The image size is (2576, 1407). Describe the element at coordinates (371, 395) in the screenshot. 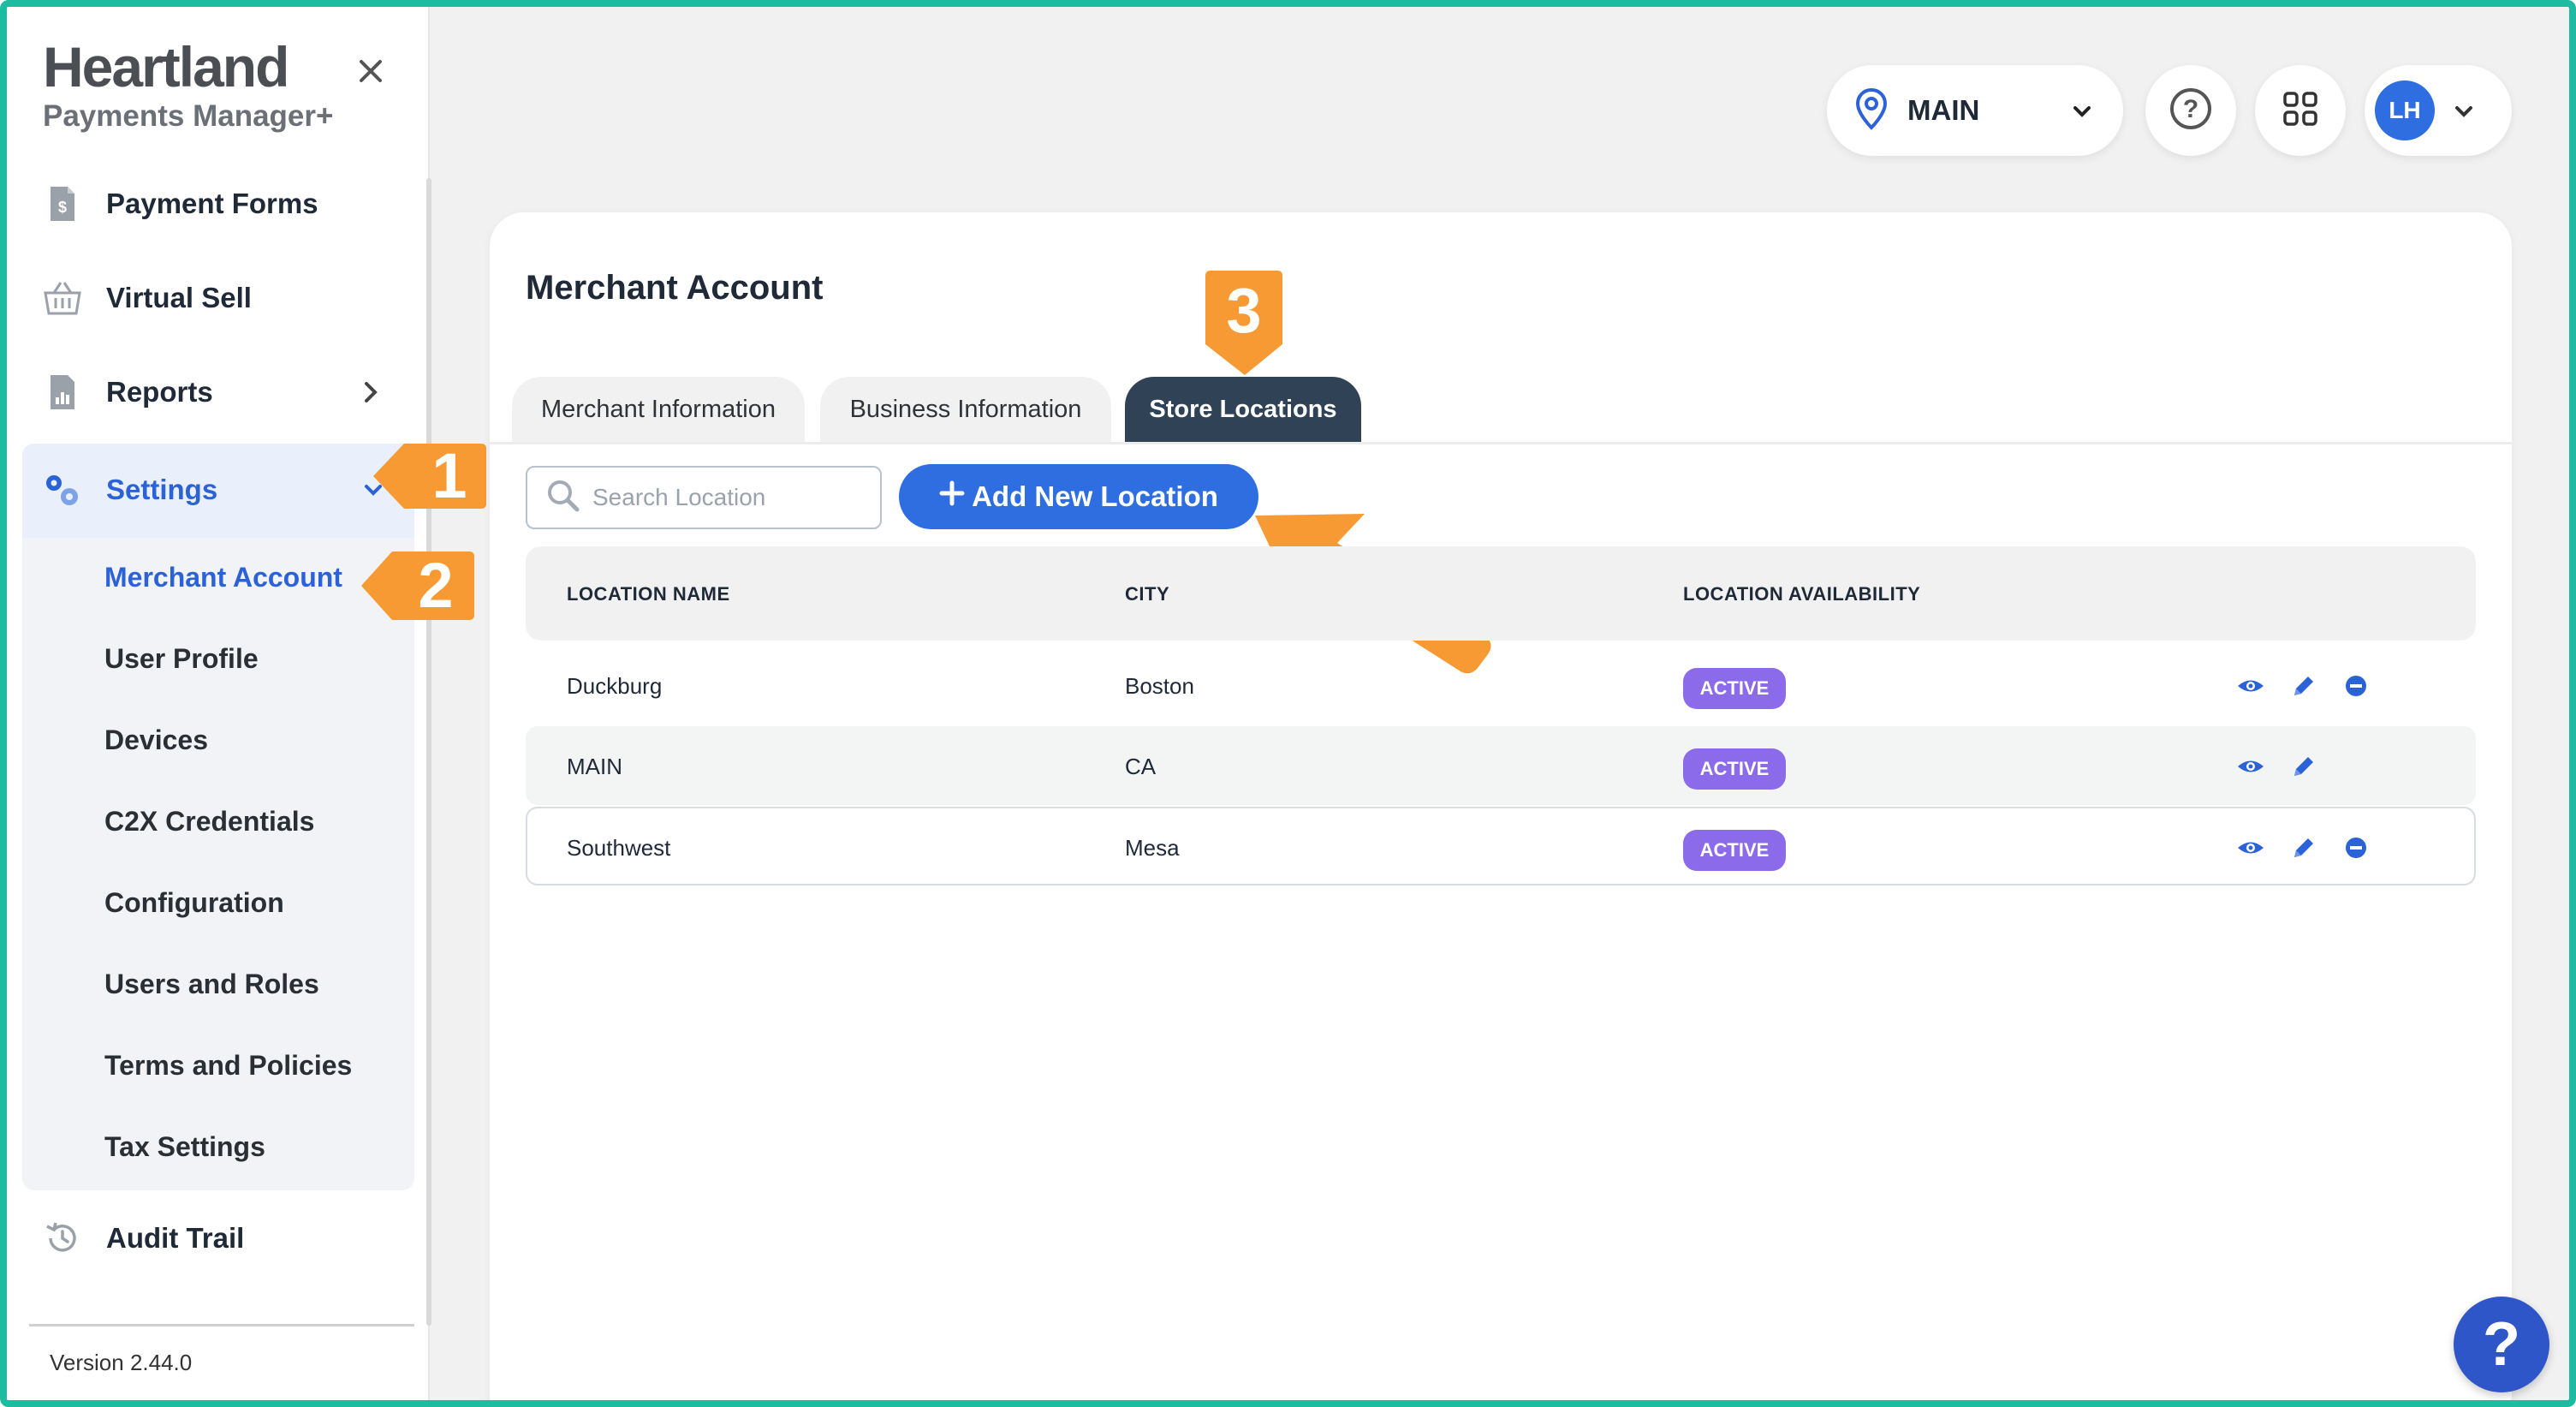

I see `chevron-right-icon` at that location.